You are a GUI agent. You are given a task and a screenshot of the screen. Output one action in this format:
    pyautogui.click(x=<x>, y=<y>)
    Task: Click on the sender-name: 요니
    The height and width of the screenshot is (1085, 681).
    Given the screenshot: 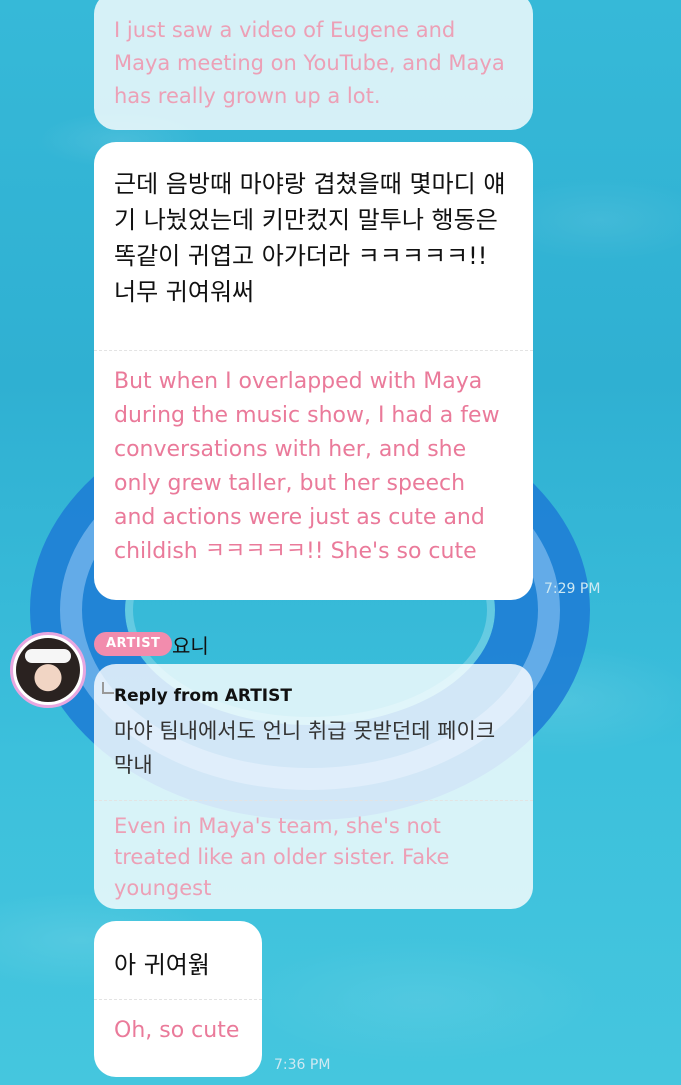 What is the action you would take?
    pyautogui.click(x=190, y=646)
    